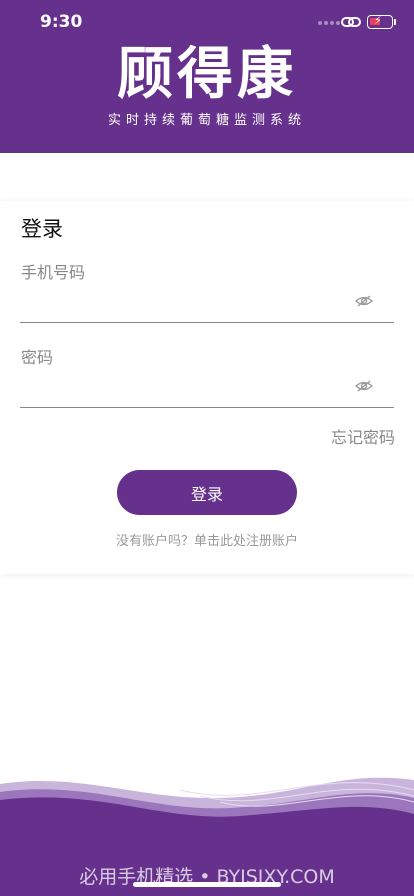  I want to click on app-logo: 顾得康, so click(207, 74).